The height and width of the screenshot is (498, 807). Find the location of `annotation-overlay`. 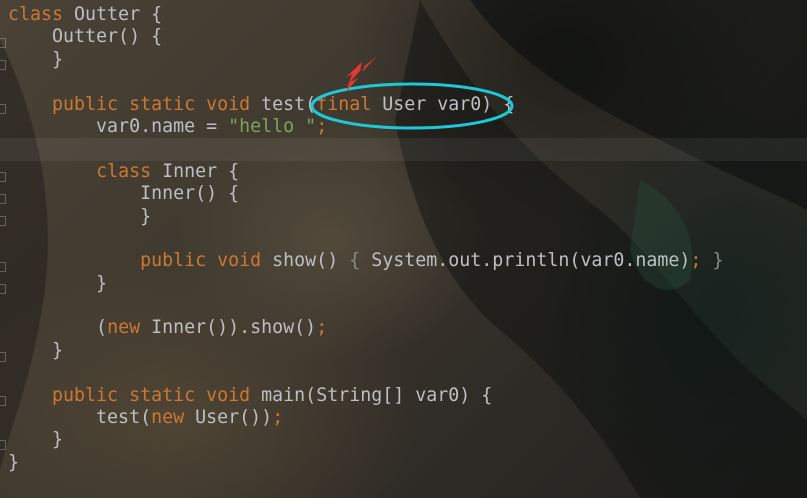

annotation-overlay is located at coordinates (412, 93).